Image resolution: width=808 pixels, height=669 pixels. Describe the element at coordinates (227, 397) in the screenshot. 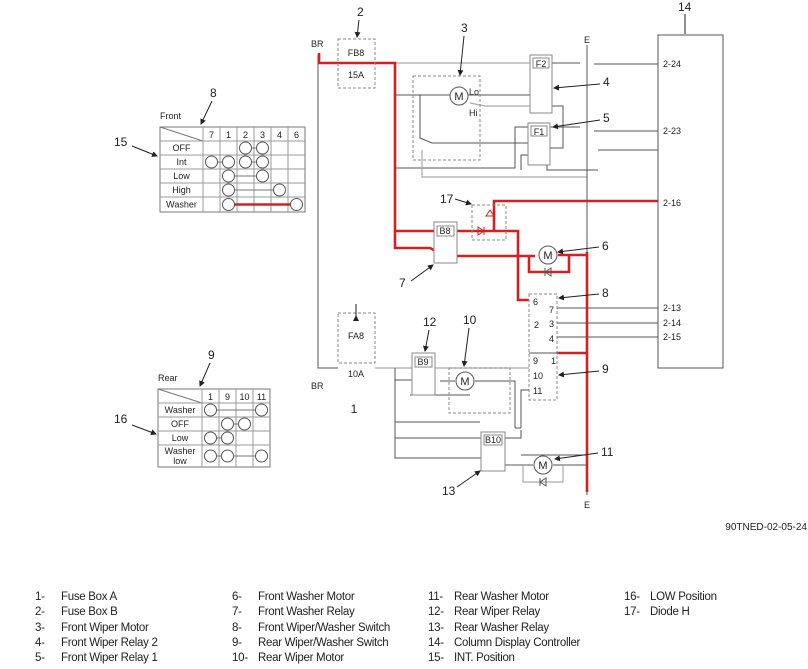

I see `column-header: 9` at that location.